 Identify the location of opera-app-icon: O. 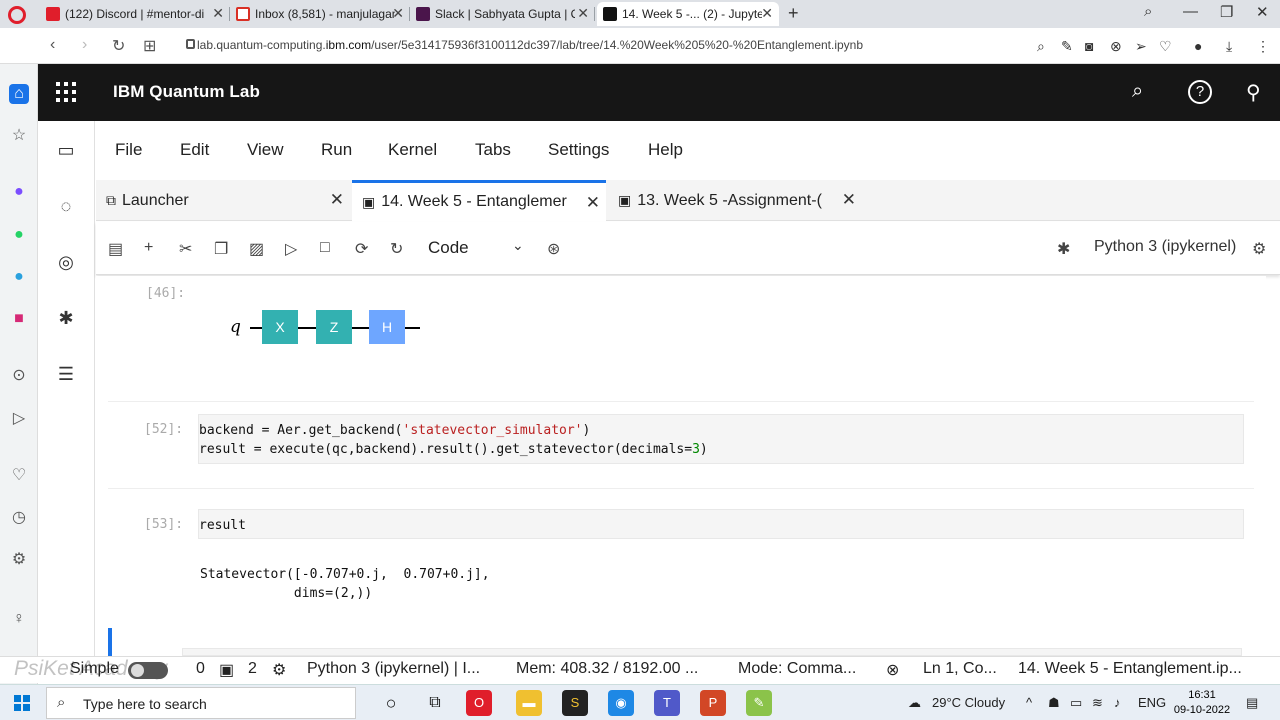
(479, 703).